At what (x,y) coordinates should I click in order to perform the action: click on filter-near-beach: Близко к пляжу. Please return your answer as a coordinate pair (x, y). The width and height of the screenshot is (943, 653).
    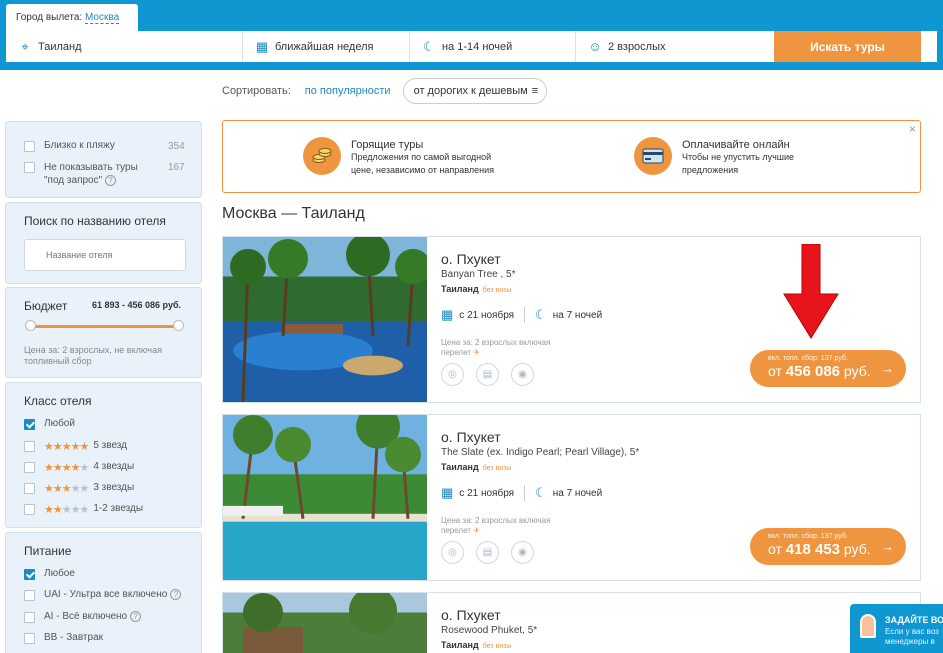
    Looking at the image, I should click on (69, 146).